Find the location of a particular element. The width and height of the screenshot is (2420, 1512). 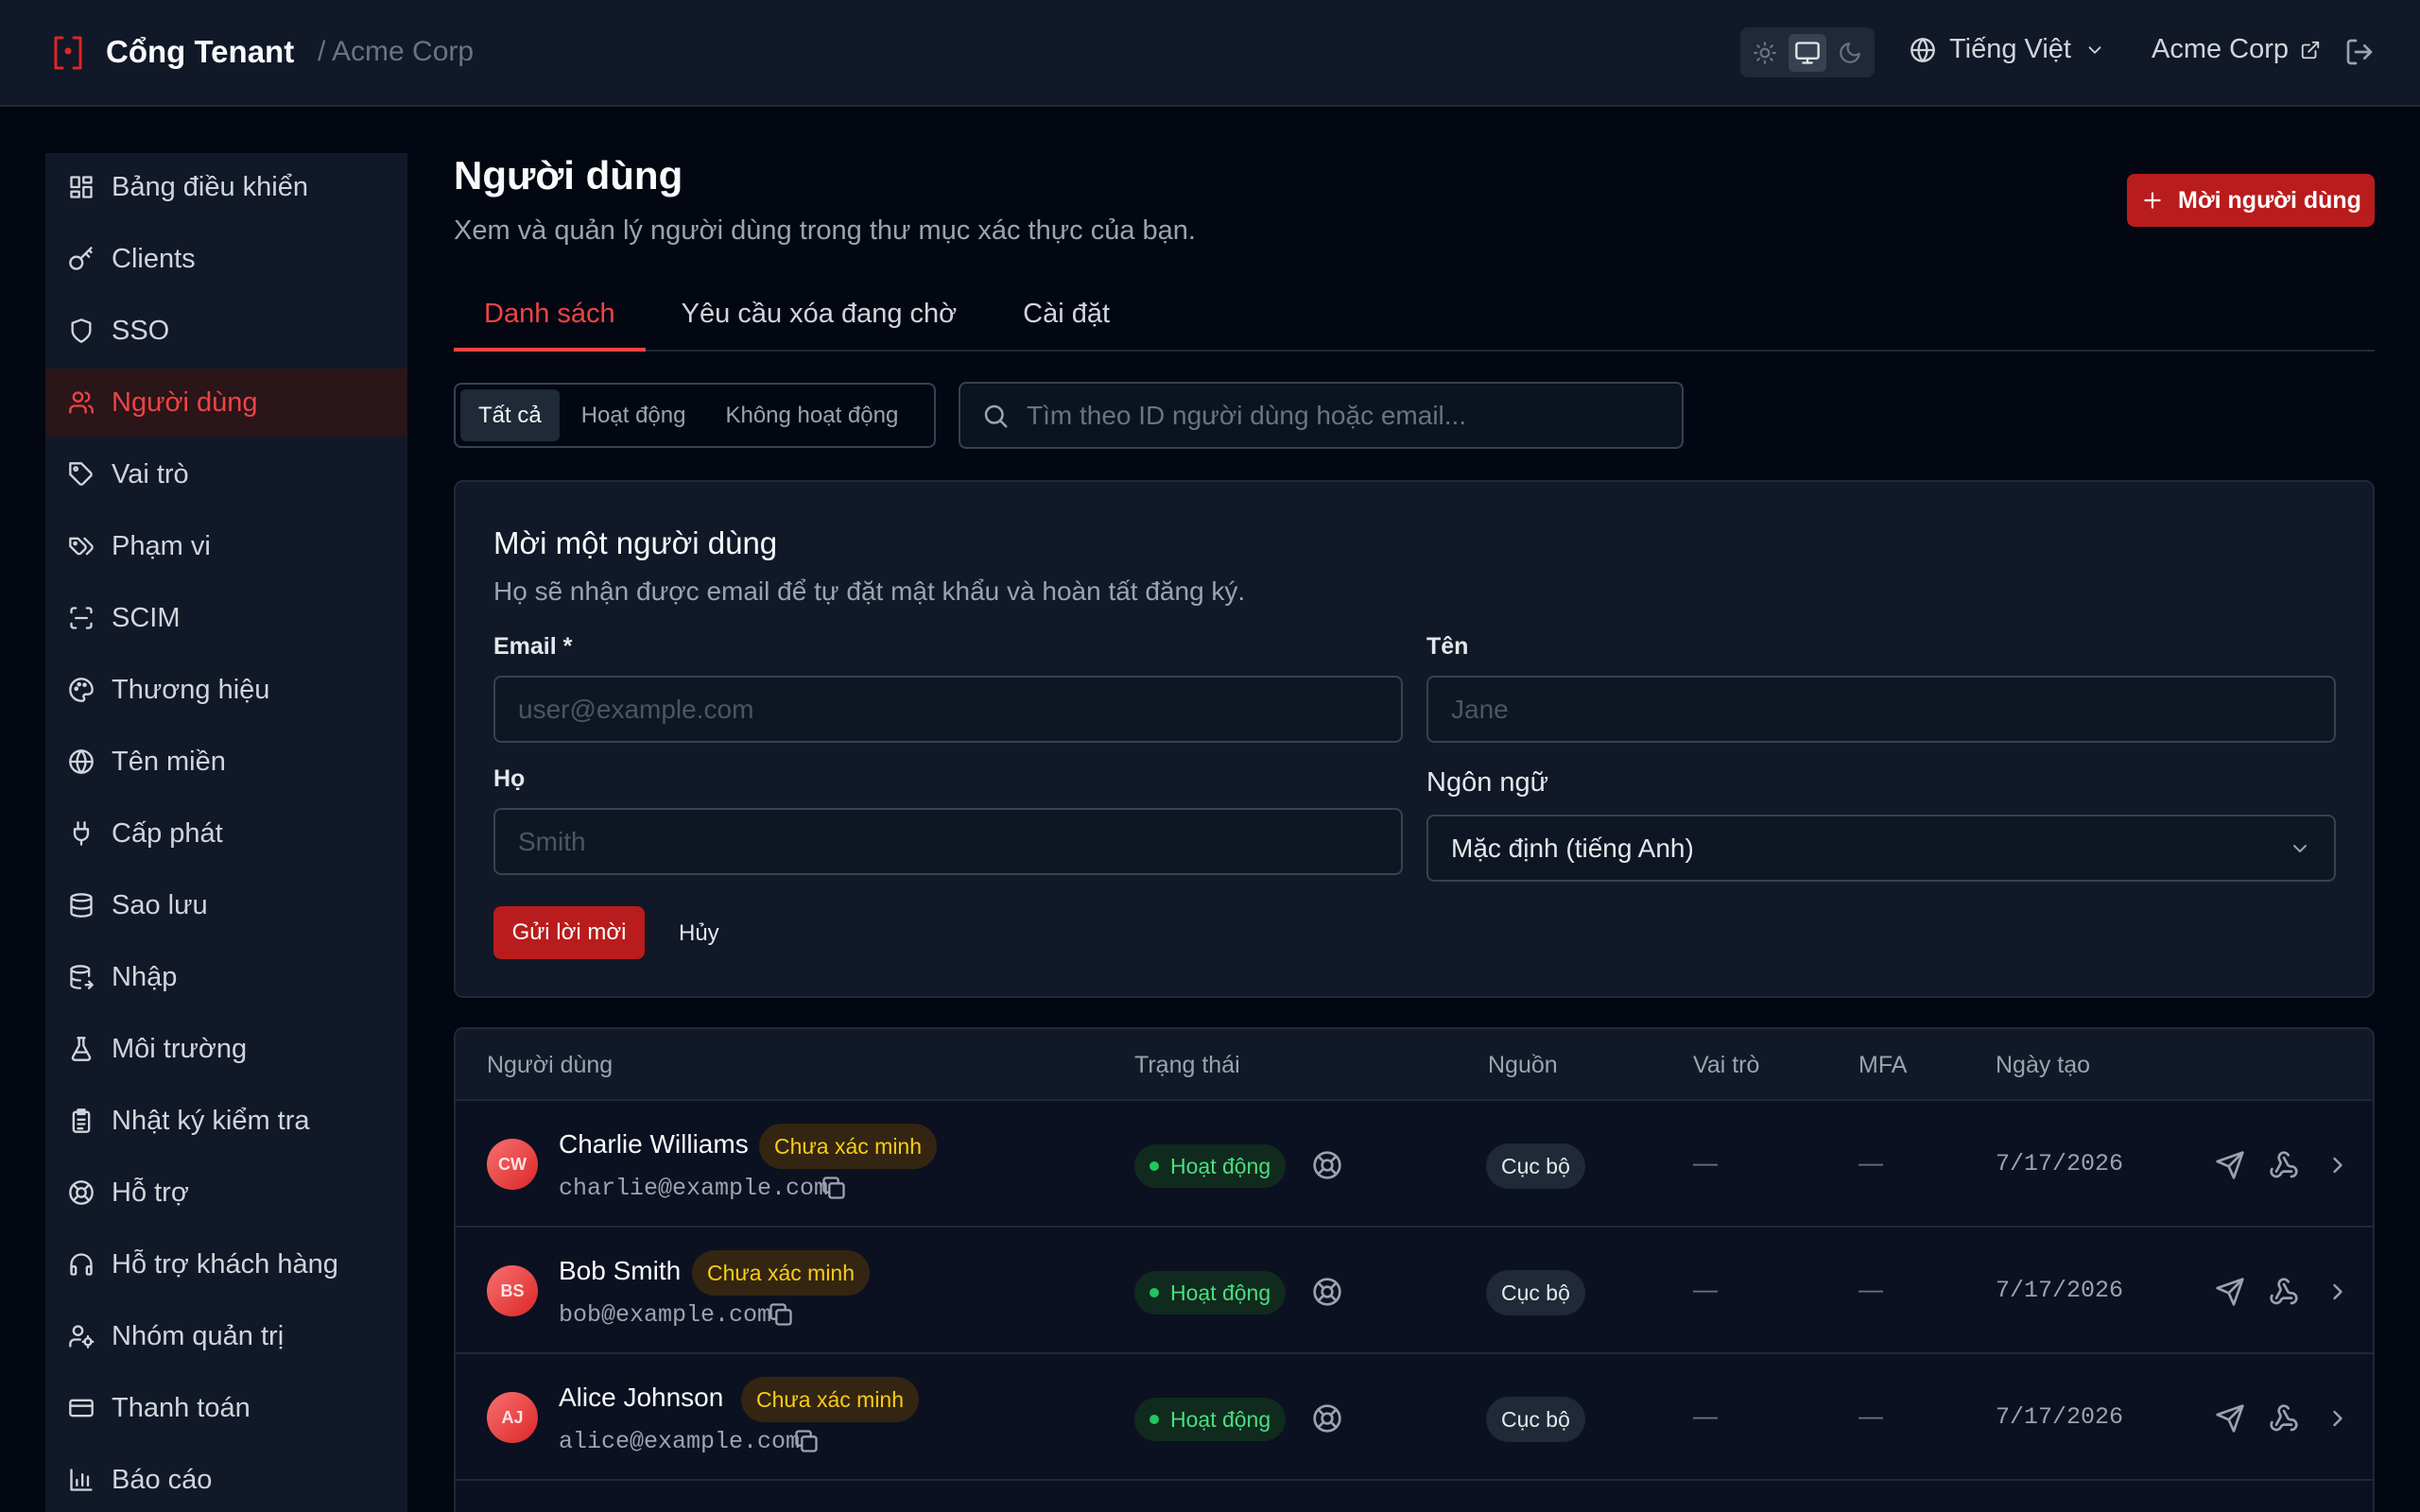

monitor-icon is located at coordinates (1808, 52).